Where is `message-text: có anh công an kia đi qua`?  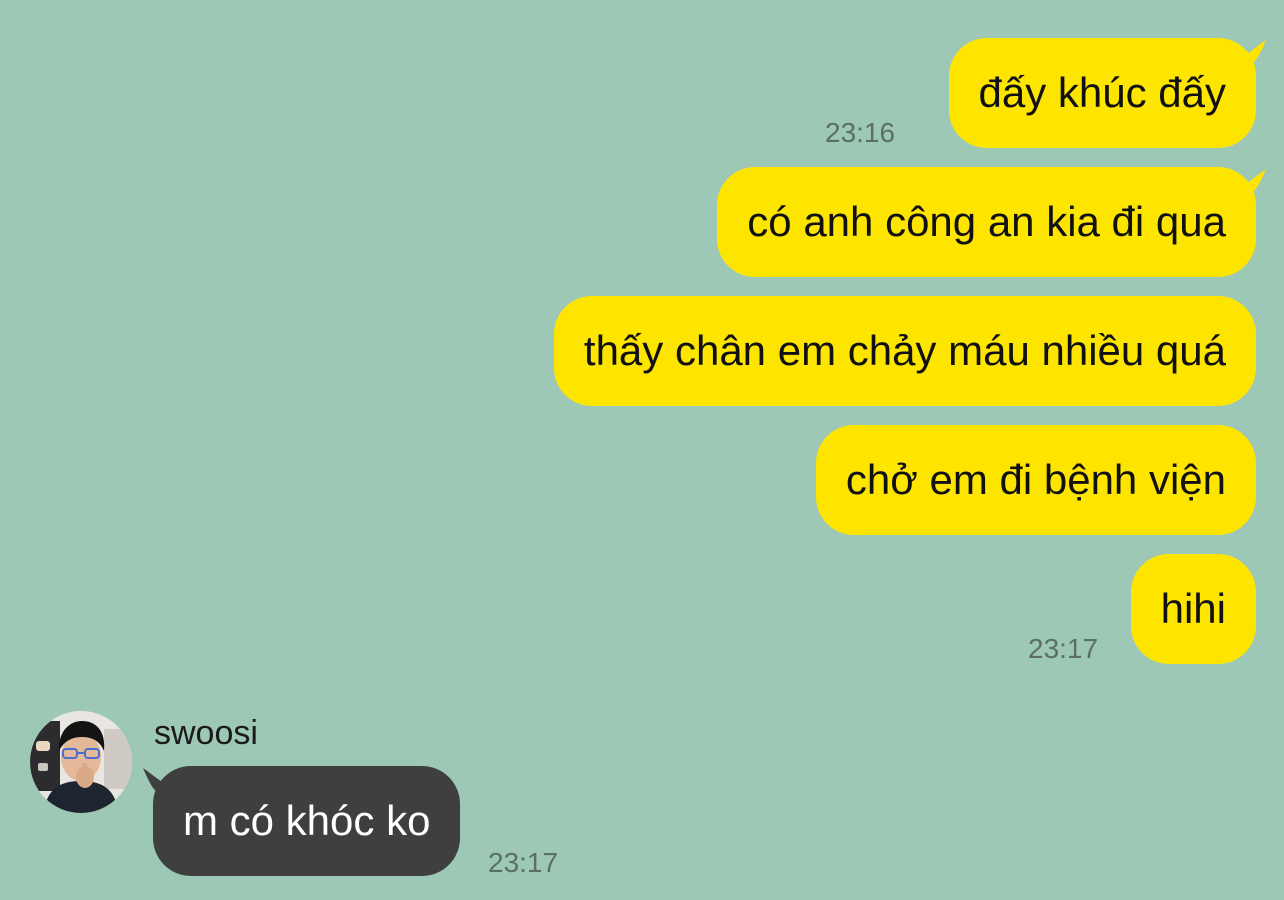
message-text: có anh công an kia đi qua is located at coordinates (986, 221).